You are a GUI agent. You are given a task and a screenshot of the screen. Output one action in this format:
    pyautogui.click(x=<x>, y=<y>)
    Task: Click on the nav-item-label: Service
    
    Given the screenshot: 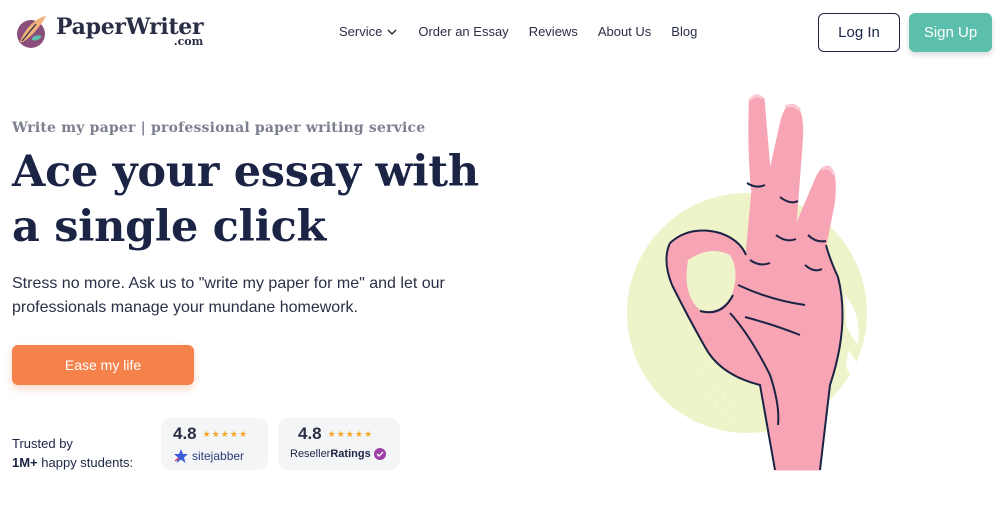 What is the action you would take?
    pyautogui.click(x=361, y=31)
    